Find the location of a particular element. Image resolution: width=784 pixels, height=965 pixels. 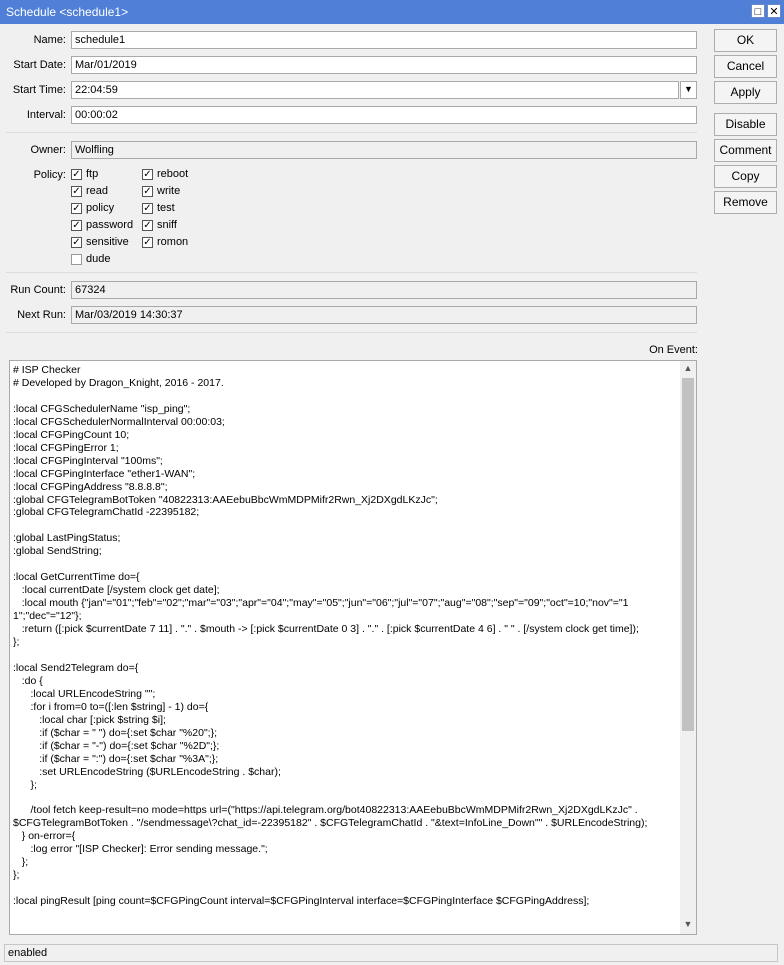

scrollbar-thumb is located at coordinates (688, 554).